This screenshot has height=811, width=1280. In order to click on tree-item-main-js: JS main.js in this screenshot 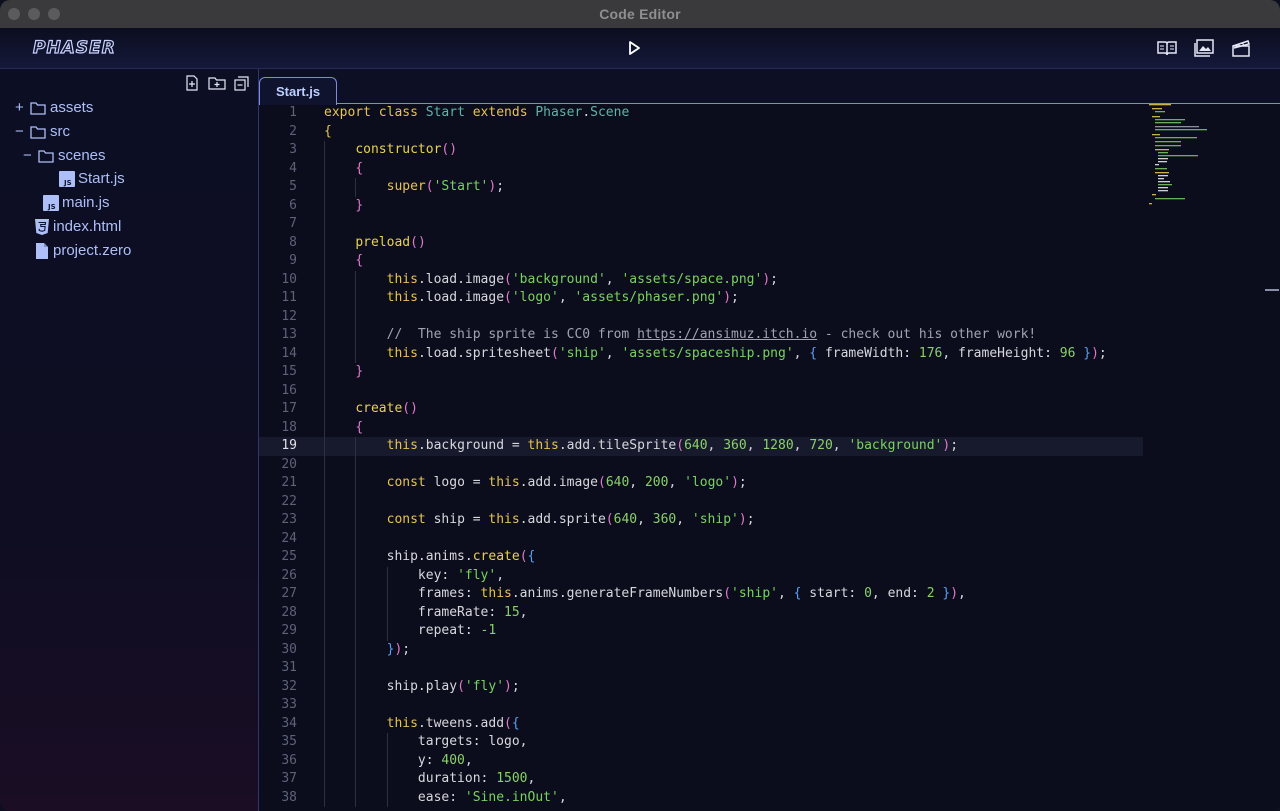, I will do `click(129, 203)`.